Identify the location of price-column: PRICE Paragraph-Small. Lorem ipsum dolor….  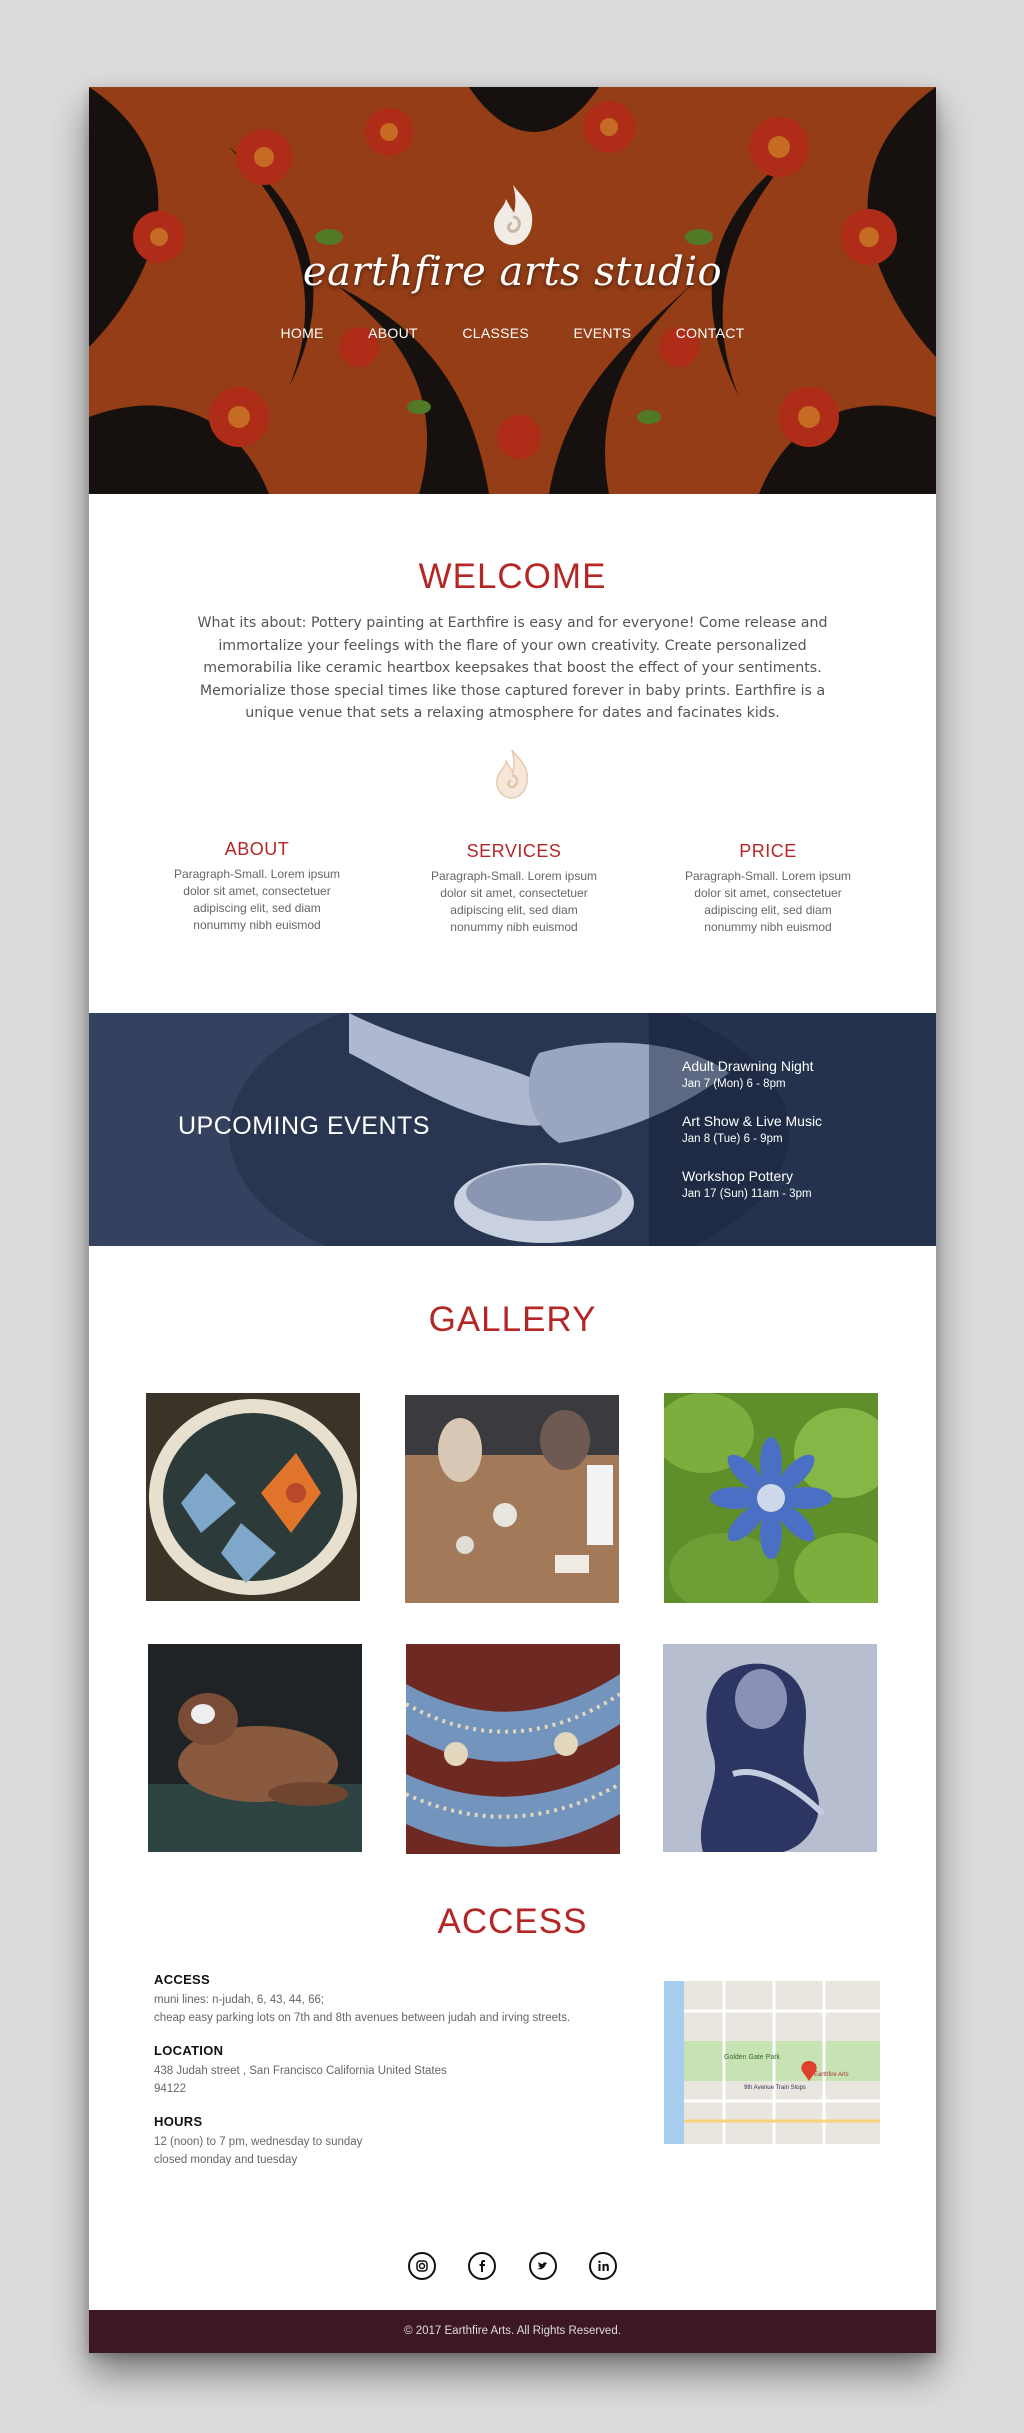
(768, 888).